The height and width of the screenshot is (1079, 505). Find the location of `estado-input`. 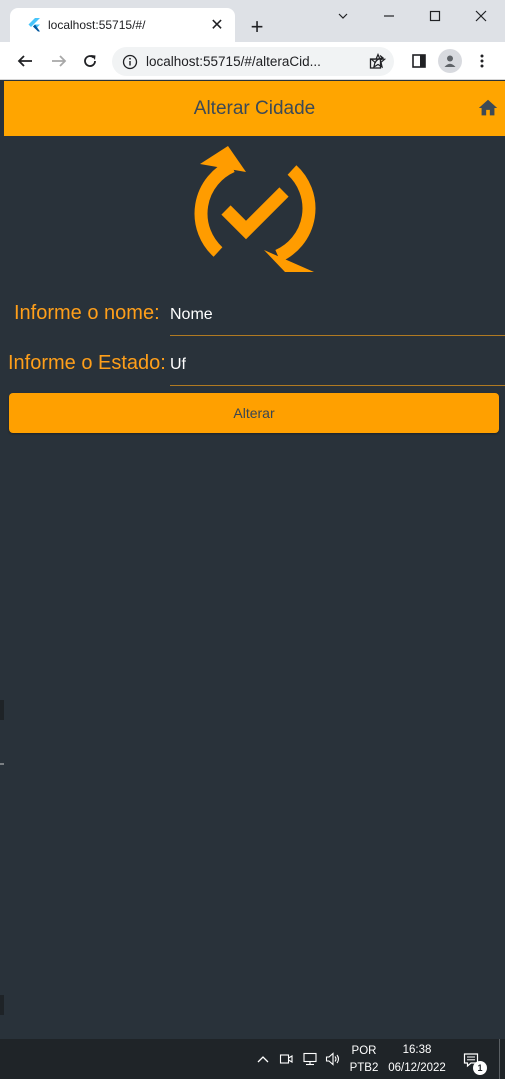

estado-input is located at coordinates (337, 365).